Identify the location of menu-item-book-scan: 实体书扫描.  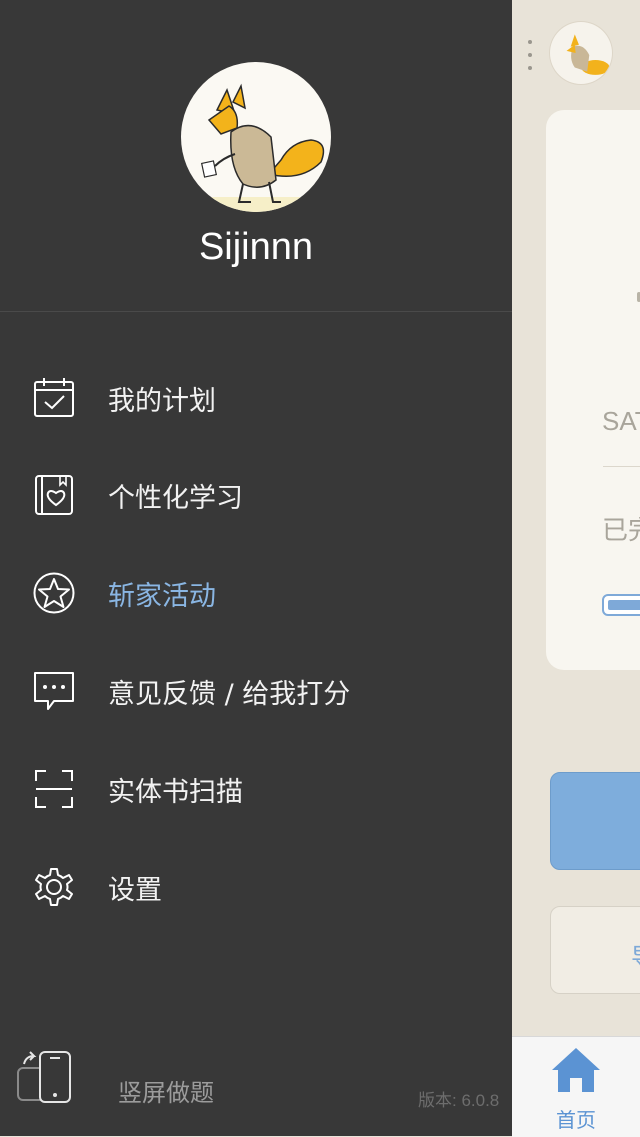
(256, 789).